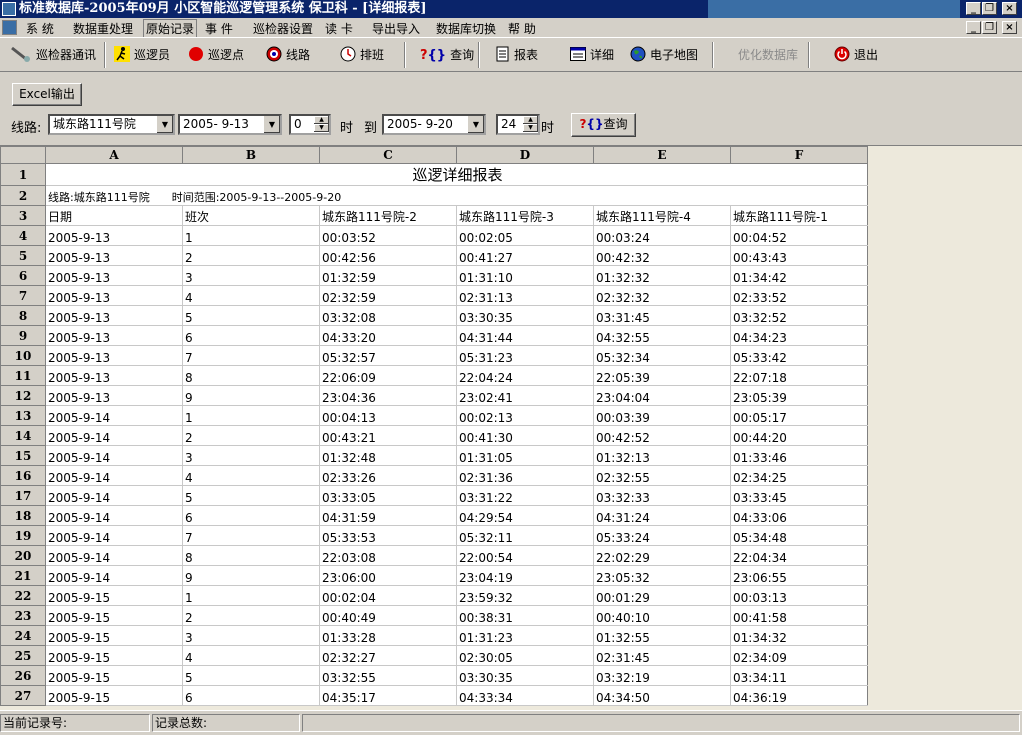  What do you see at coordinates (111, 124) in the screenshot?
I see `route-select: 城东路111号院 ▼` at bounding box center [111, 124].